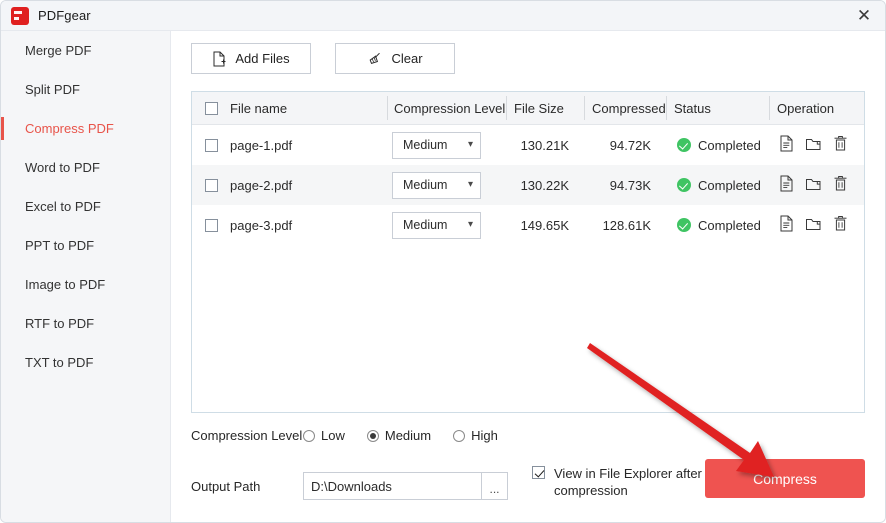  I want to click on sidebar-item-excel-to-pdf: Excel to PDF, so click(85, 206).